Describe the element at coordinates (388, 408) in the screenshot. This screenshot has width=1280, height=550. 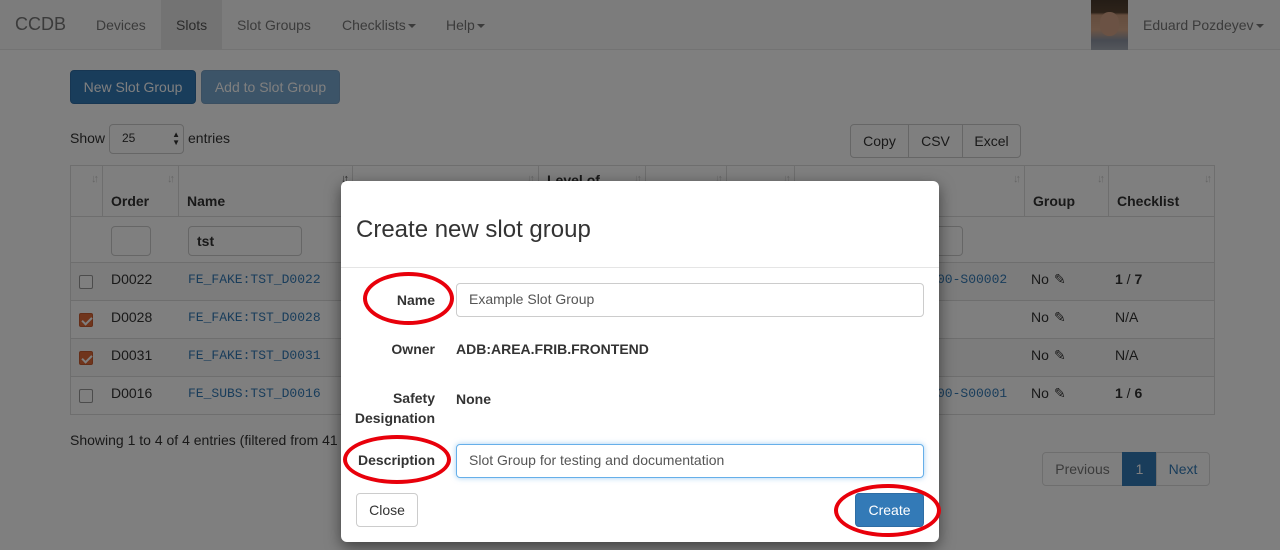
I see `safety-designation-label: Safety Designation` at that location.